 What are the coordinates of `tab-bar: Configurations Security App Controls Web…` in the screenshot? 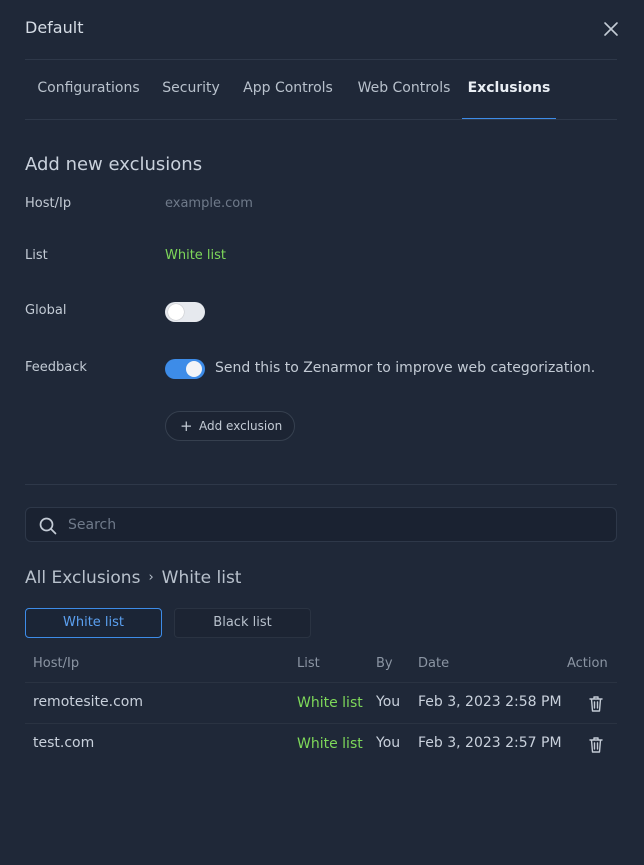 It's located at (321, 90).